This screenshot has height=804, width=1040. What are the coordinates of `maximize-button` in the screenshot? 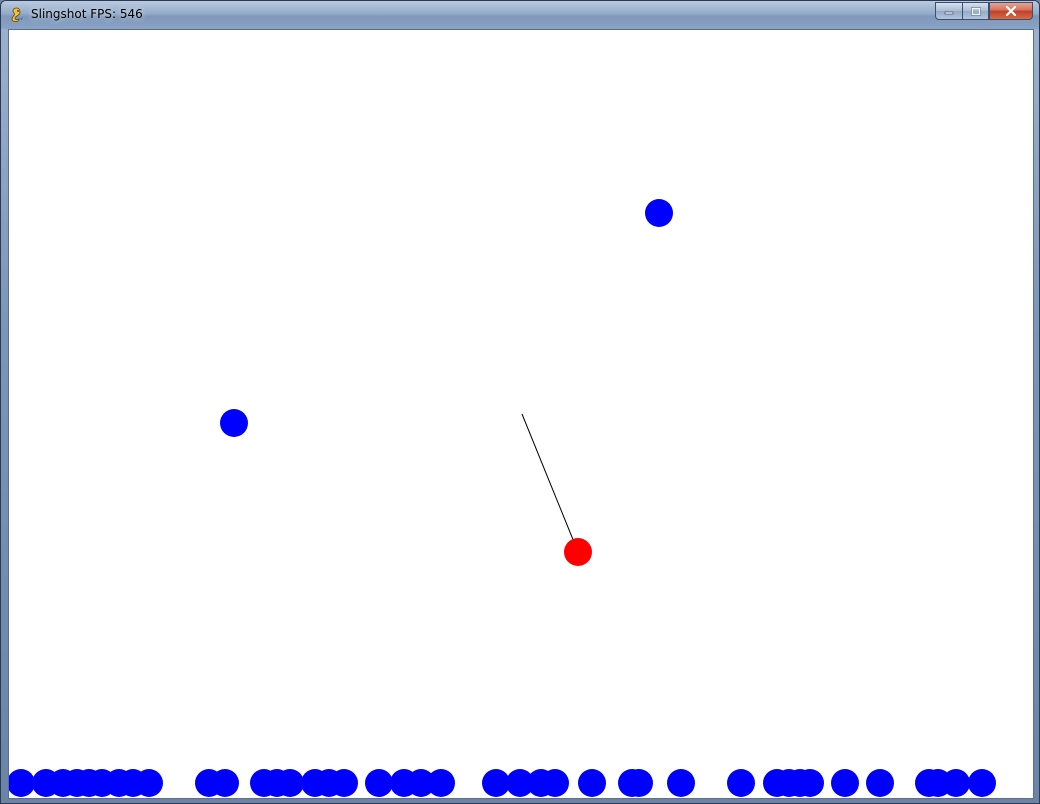 It's located at (975, 11).